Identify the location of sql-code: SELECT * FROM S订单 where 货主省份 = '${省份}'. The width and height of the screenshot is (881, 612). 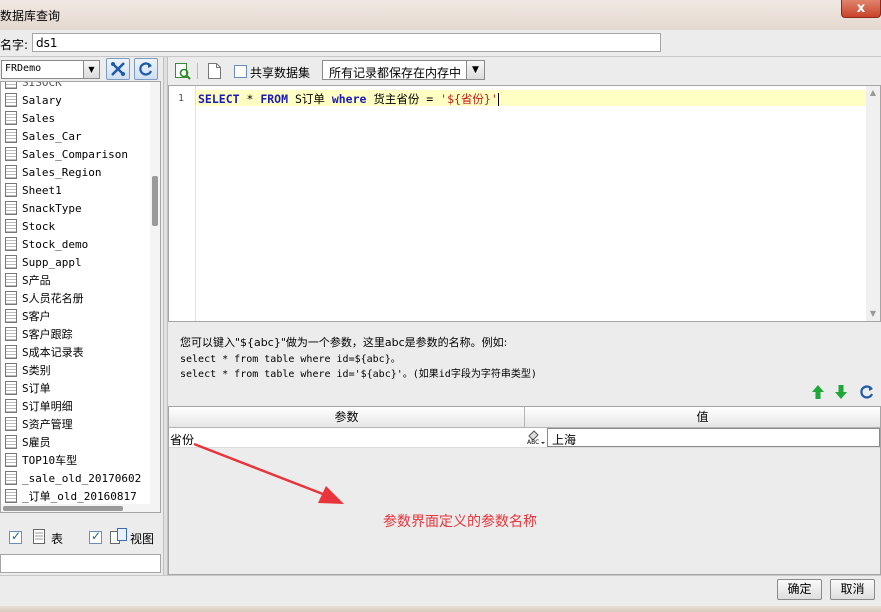
(348, 99).